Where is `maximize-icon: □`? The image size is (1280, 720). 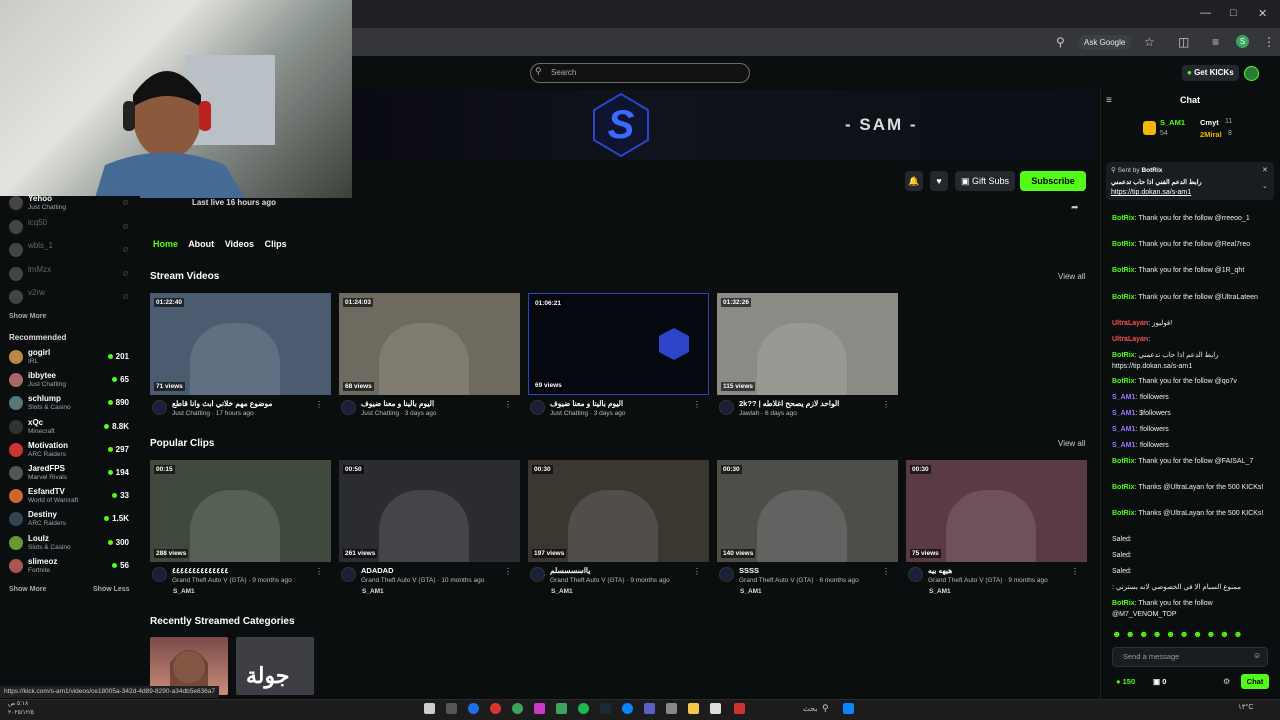 maximize-icon: □ is located at coordinates (1233, 13).